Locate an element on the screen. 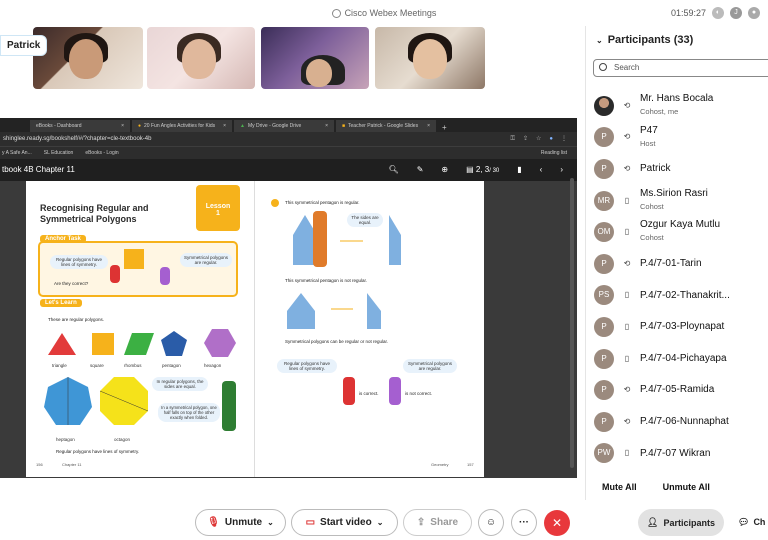  participant-row: P ⟲ P.4/7-06-Nunnaphat is located at coordinates (677, 422).